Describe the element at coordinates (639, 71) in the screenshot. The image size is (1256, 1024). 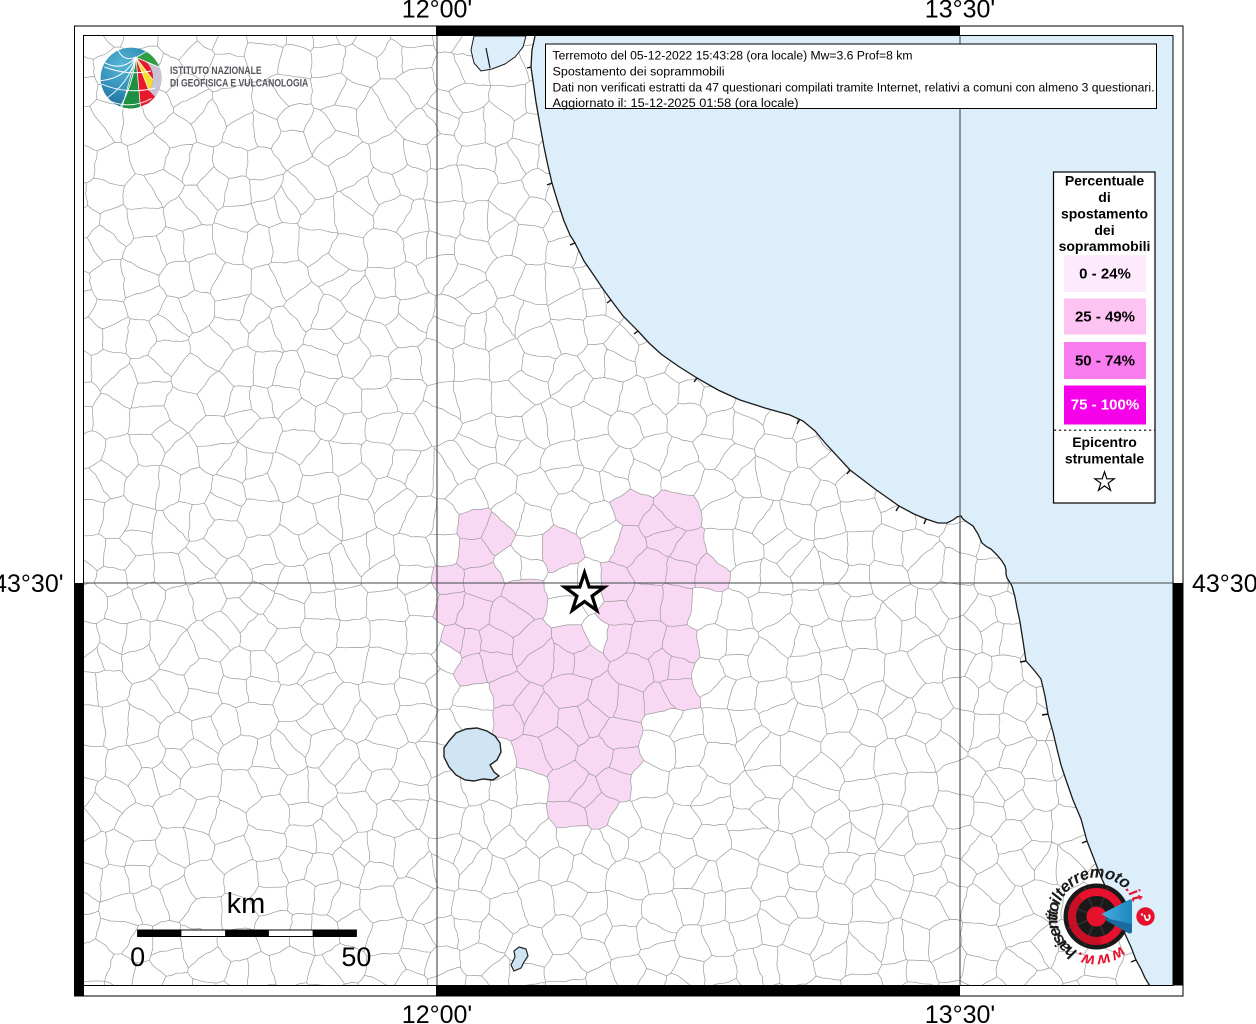
I see `svg-text: Spostamento dei soprammobili` at that location.